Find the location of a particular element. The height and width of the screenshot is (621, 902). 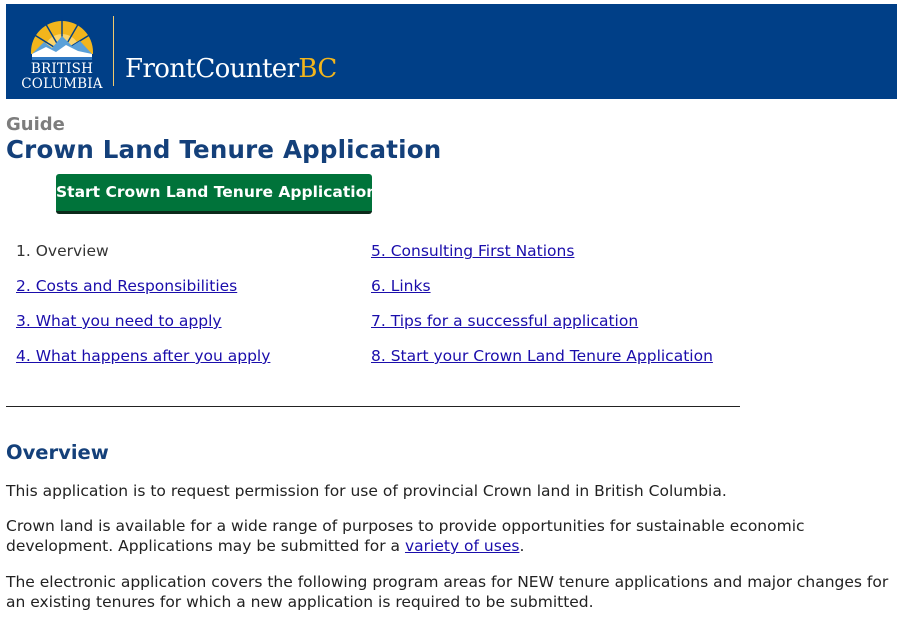

overview-heading: Overview is located at coordinates (57, 452).